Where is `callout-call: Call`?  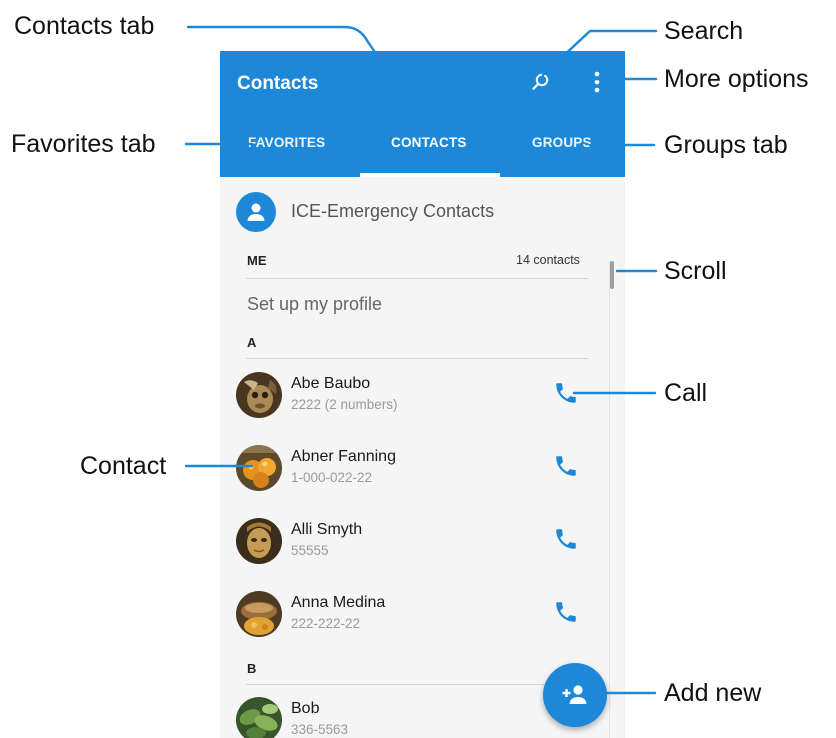
callout-call: Call is located at coordinates (686, 393).